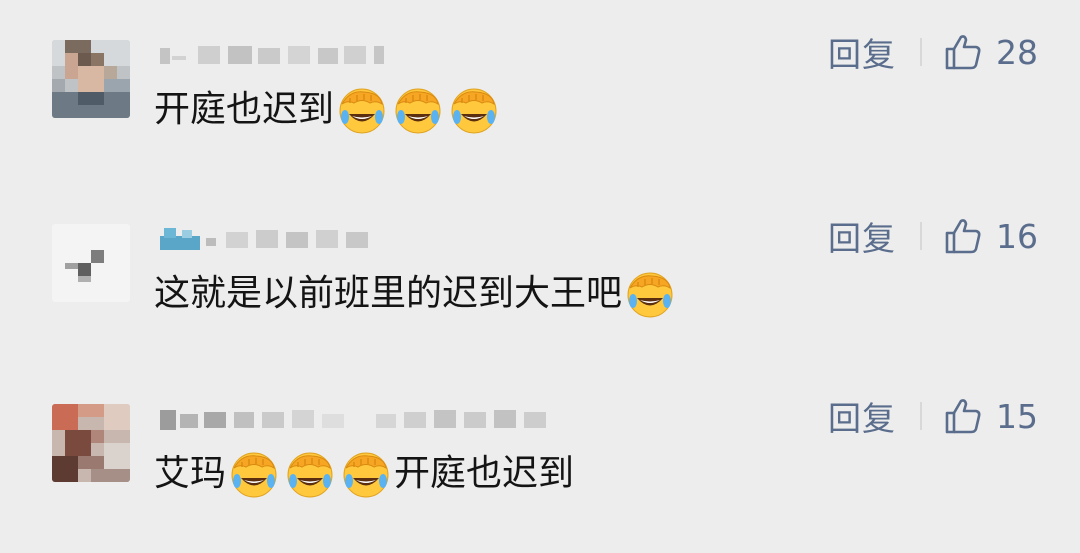 This screenshot has height=553, width=1080. Describe the element at coordinates (991, 416) in the screenshot. I see `like-button: 15` at that location.